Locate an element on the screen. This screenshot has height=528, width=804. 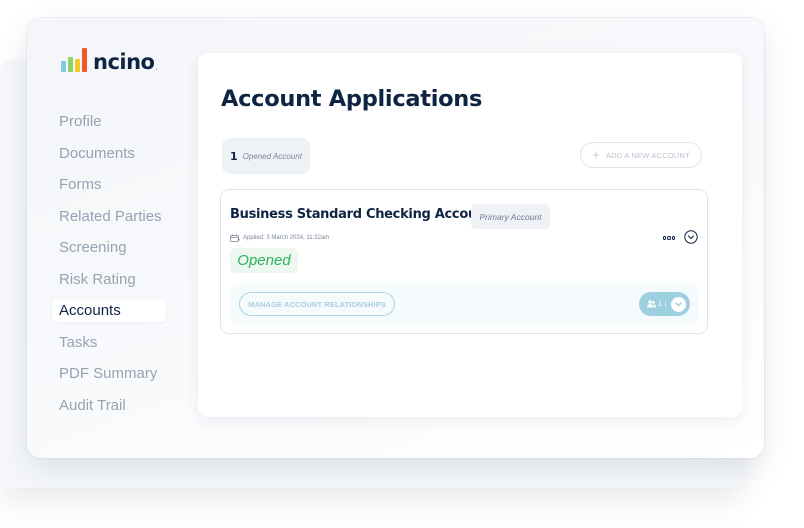
applied-date: Applied: 3 March 2024, 11:32am is located at coordinates (279, 238).